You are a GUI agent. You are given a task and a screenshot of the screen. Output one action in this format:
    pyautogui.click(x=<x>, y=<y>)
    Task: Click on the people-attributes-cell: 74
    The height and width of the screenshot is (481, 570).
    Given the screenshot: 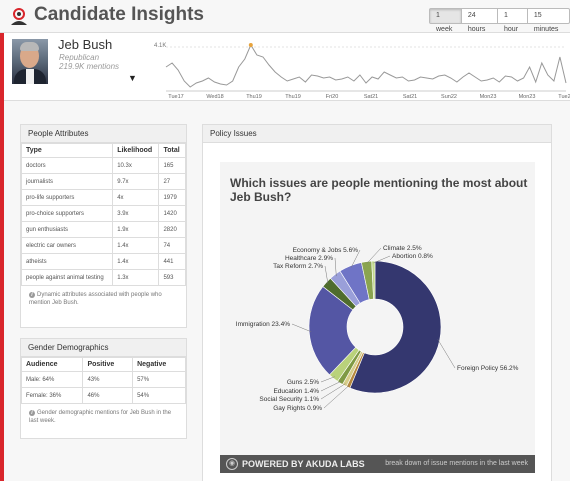 What is the action you would take?
    pyautogui.click(x=172, y=245)
    